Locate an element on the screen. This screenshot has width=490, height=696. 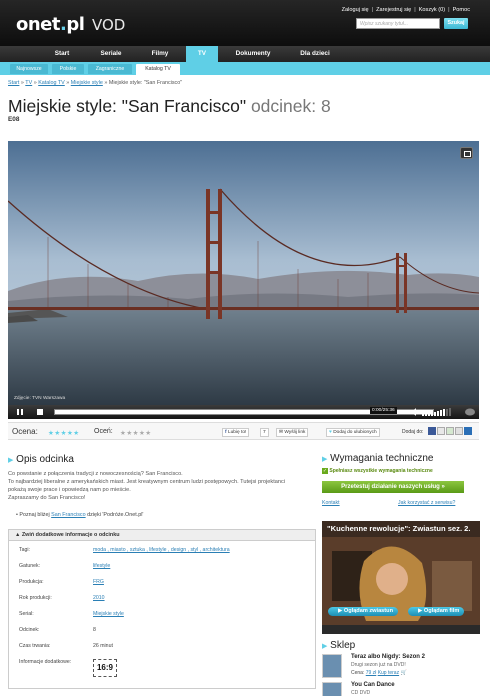
pause-icon is located at coordinates (20, 412).